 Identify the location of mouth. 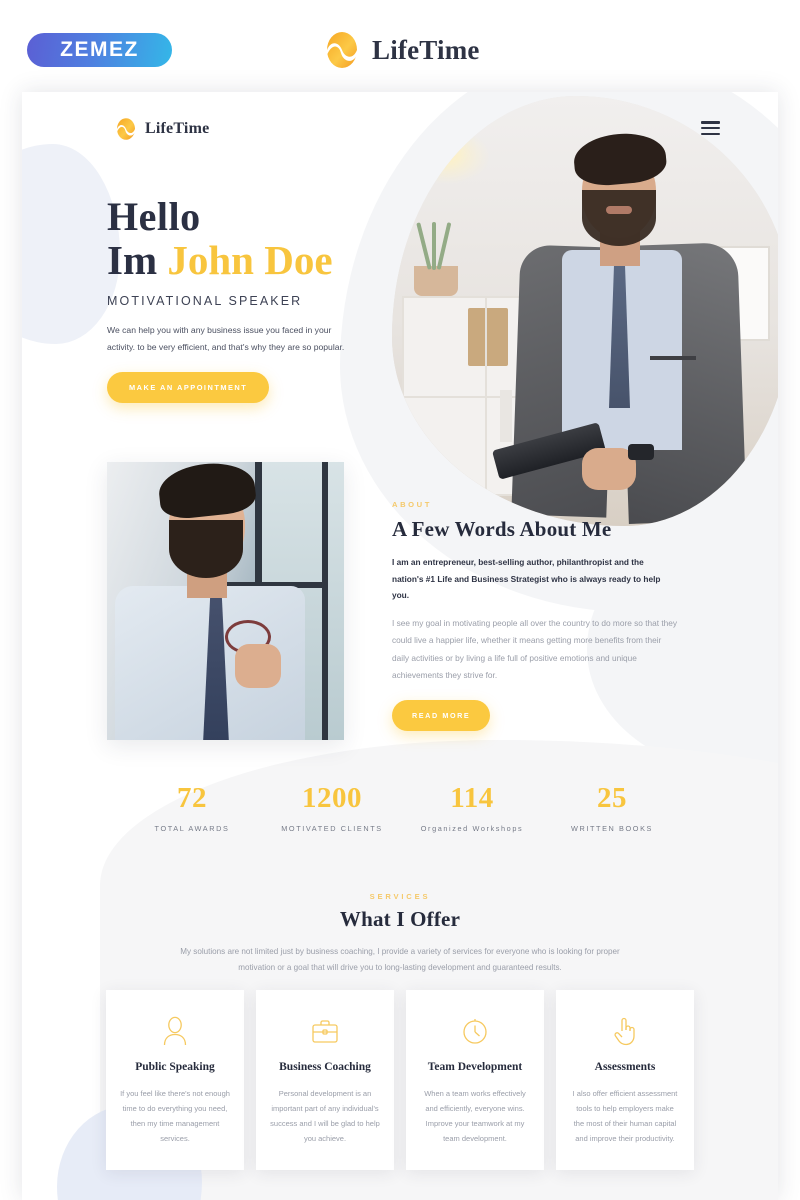
(619, 210).